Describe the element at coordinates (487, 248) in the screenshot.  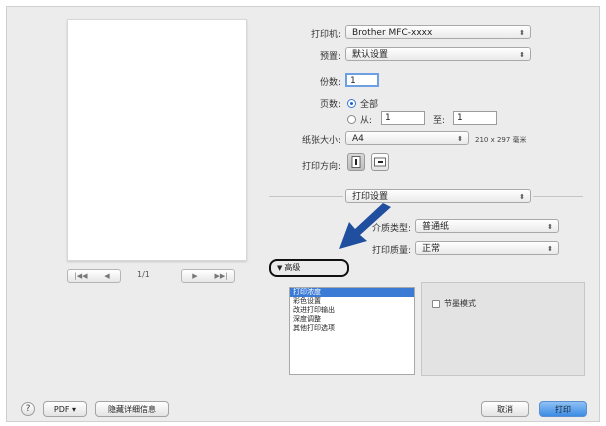
I see `print-quality-select: 正常 ⬍` at that location.